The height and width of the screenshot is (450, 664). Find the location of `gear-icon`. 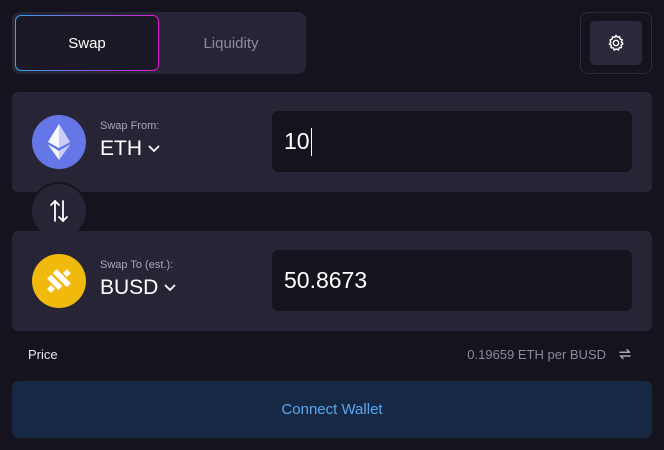

gear-icon is located at coordinates (616, 42).